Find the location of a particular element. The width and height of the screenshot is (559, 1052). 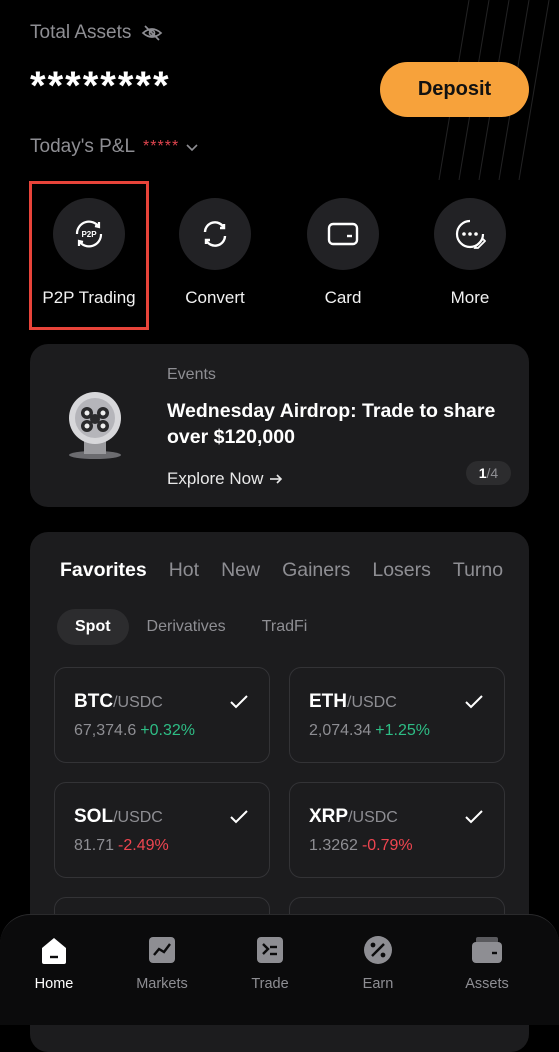

pair-price-row: 2,074.34 +1.25% is located at coordinates (369, 731).